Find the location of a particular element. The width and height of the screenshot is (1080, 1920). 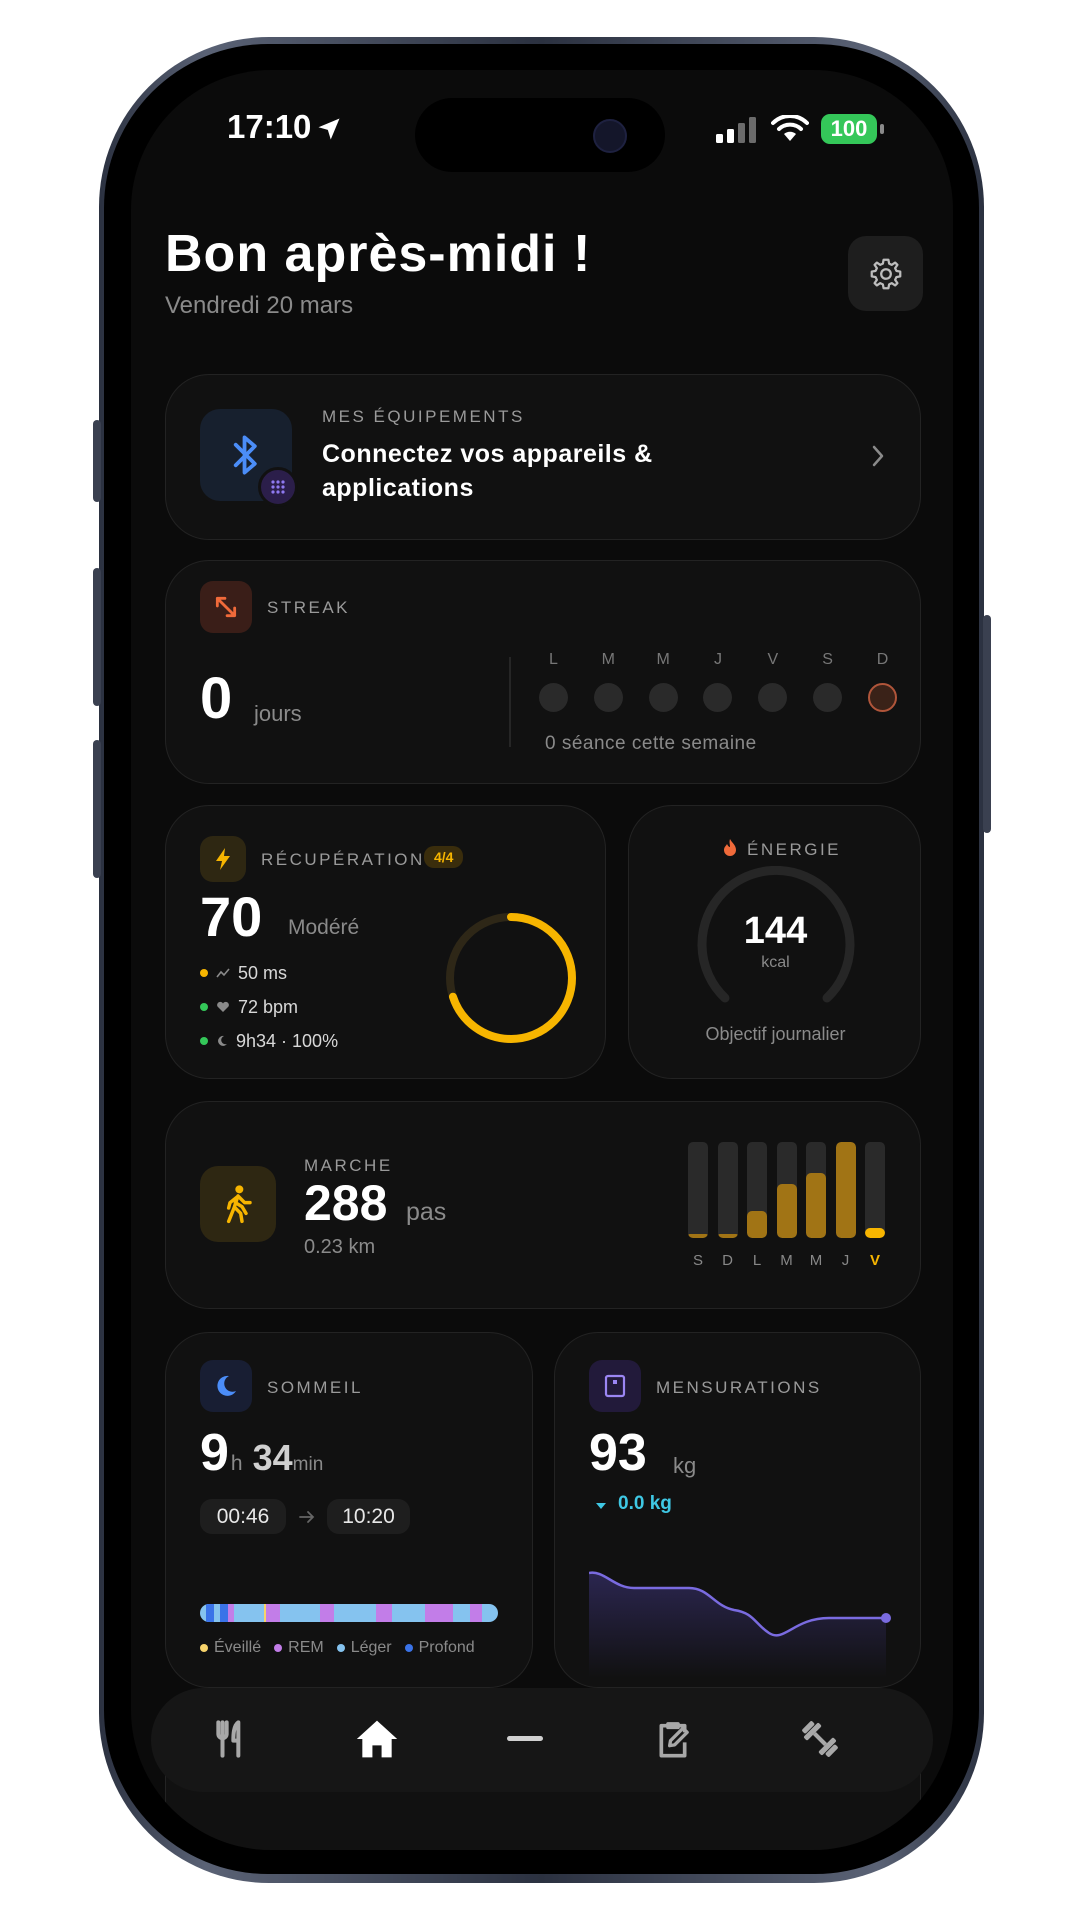

trend-icon is located at coordinates (223, 973).